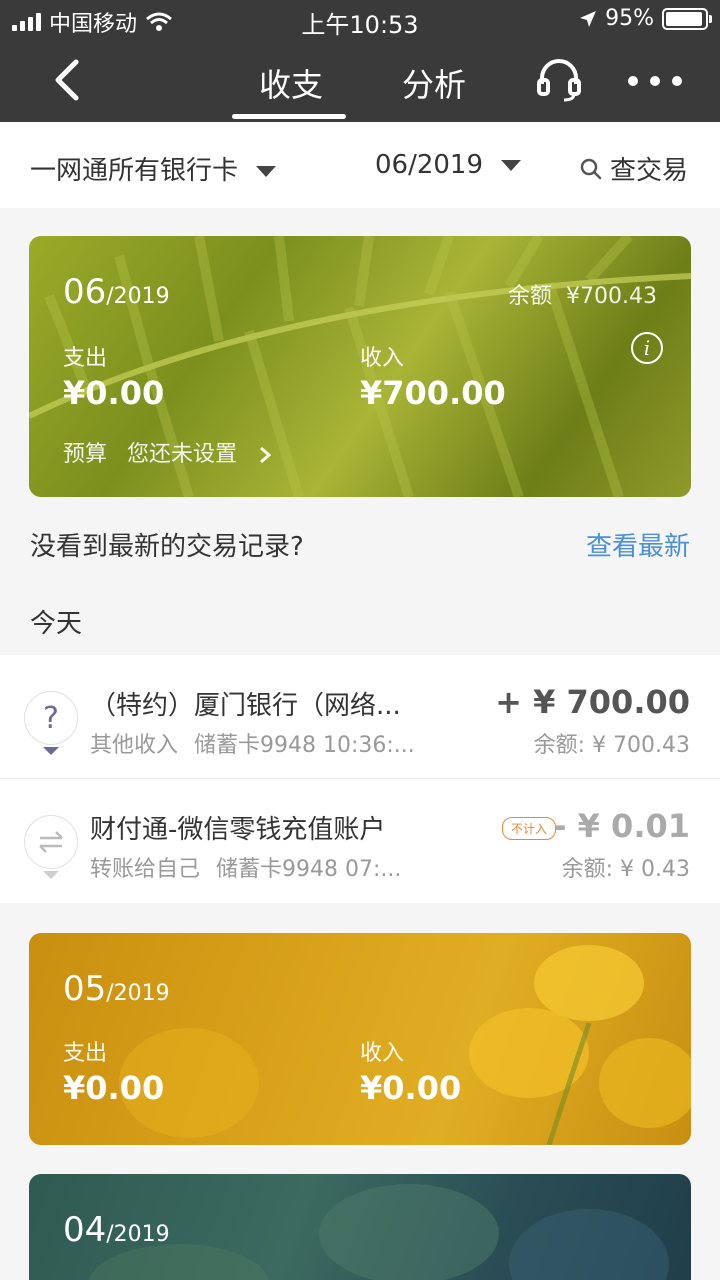 The height and width of the screenshot is (1280, 720). Describe the element at coordinates (625, 869) in the screenshot. I see `transaction-balance: 余额: ¥ 0.43` at that location.